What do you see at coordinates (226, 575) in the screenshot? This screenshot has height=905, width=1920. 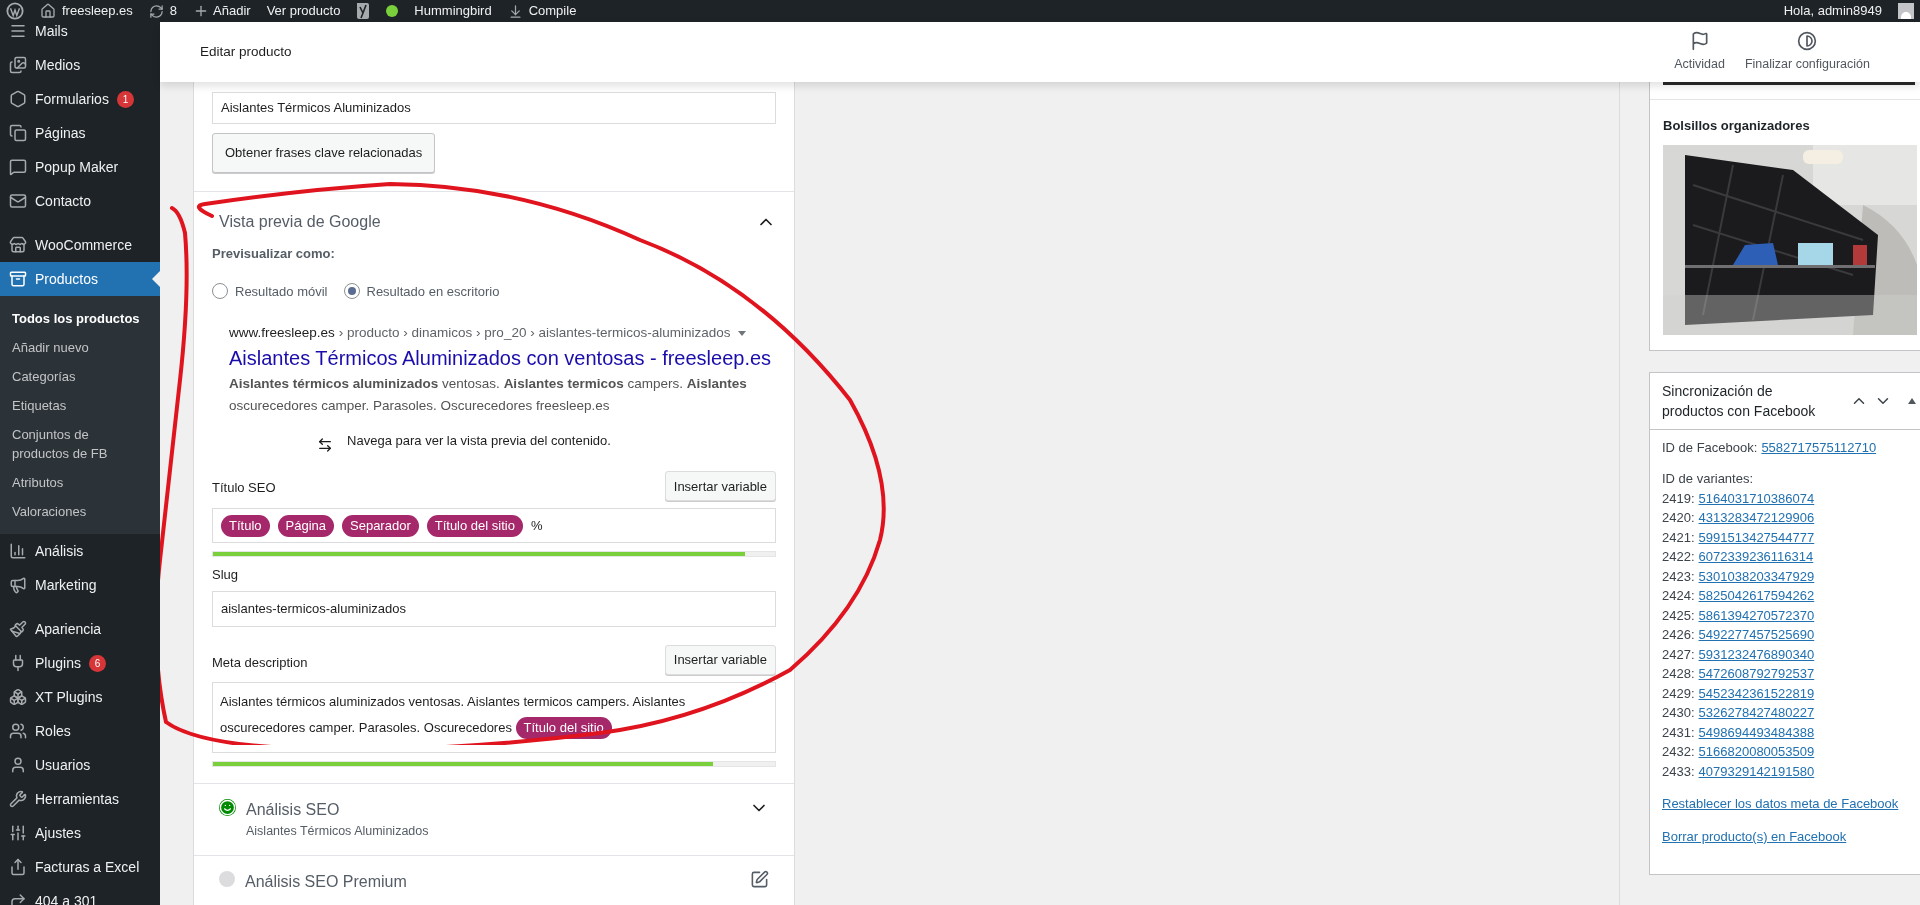 I see `field-label: Slug` at bounding box center [226, 575].